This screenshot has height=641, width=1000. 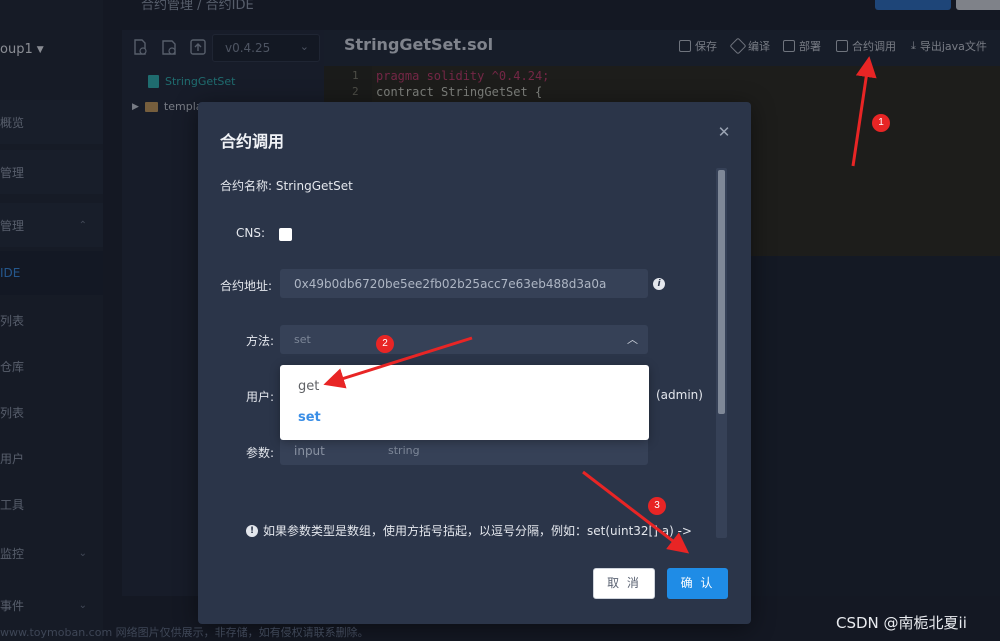 I want to click on cns-checkbox, so click(x=285, y=234).